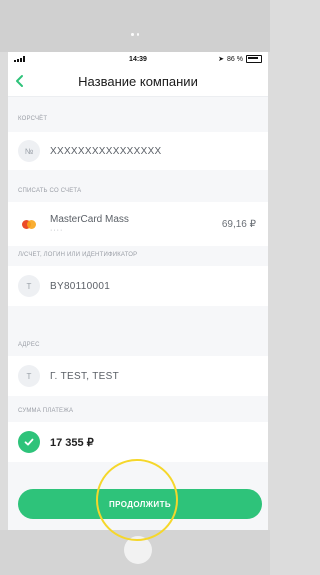 This screenshot has width=320, height=575. What do you see at coordinates (50, 191) in the screenshot?
I see `debit-label: СПИСАТЬ СО СЧЕТА` at bounding box center [50, 191].